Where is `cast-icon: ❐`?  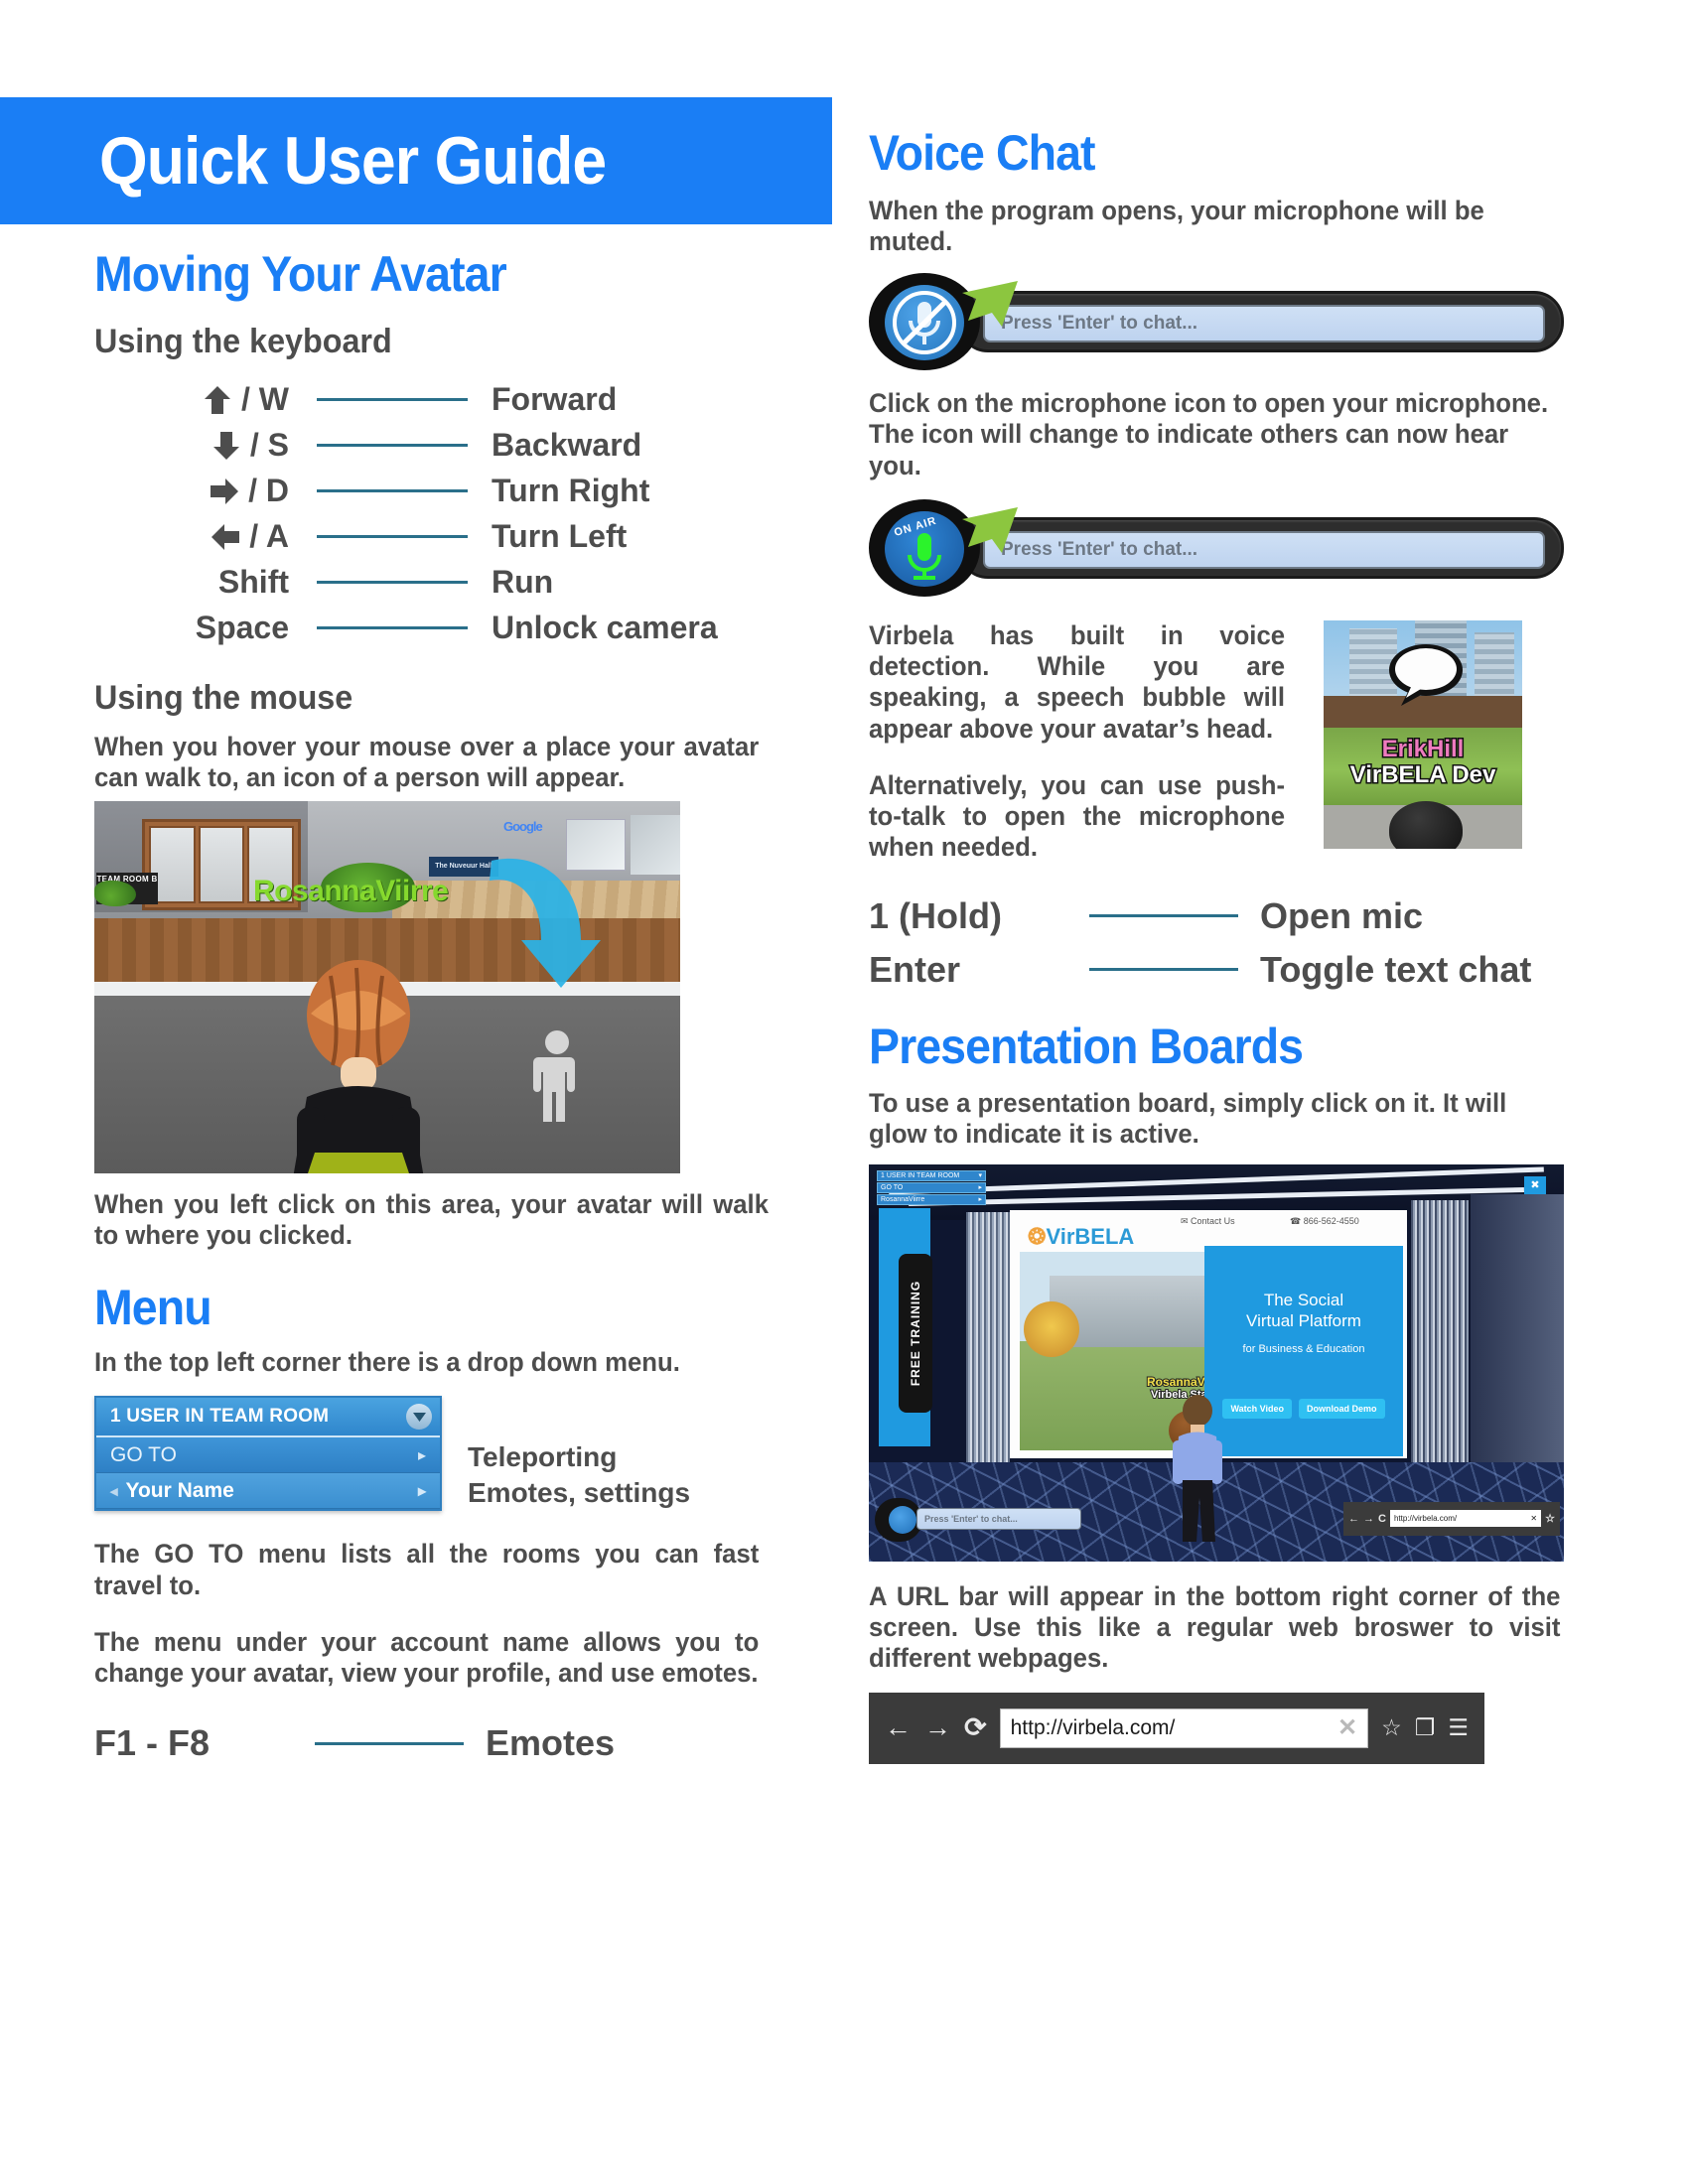
cast-icon: ❐ is located at coordinates (1425, 1727).